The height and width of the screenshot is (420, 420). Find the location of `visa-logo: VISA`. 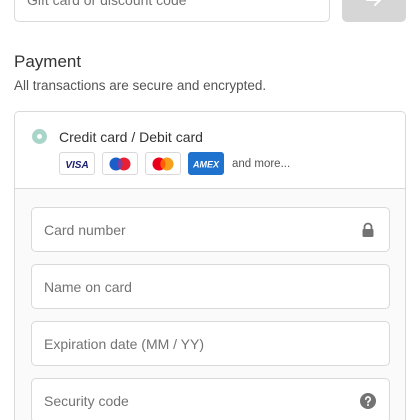

visa-logo: VISA is located at coordinates (77, 163).